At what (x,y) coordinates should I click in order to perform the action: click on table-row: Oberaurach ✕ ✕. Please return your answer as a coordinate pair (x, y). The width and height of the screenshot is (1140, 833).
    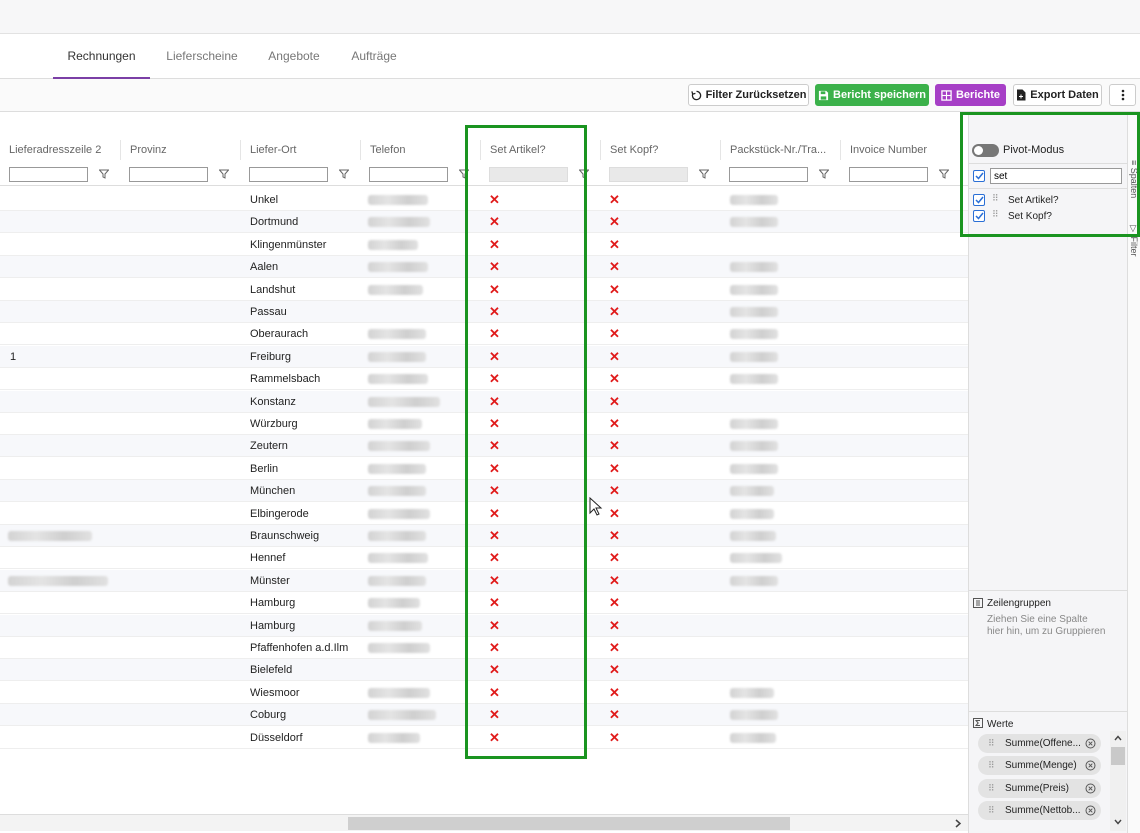
    Looking at the image, I should click on (484, 334).